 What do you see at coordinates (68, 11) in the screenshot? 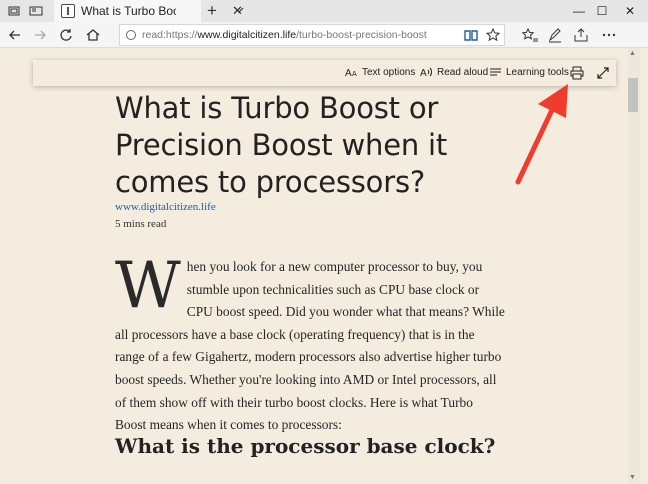
I see `site-favicon-icon` at bounding box center [68, 11].